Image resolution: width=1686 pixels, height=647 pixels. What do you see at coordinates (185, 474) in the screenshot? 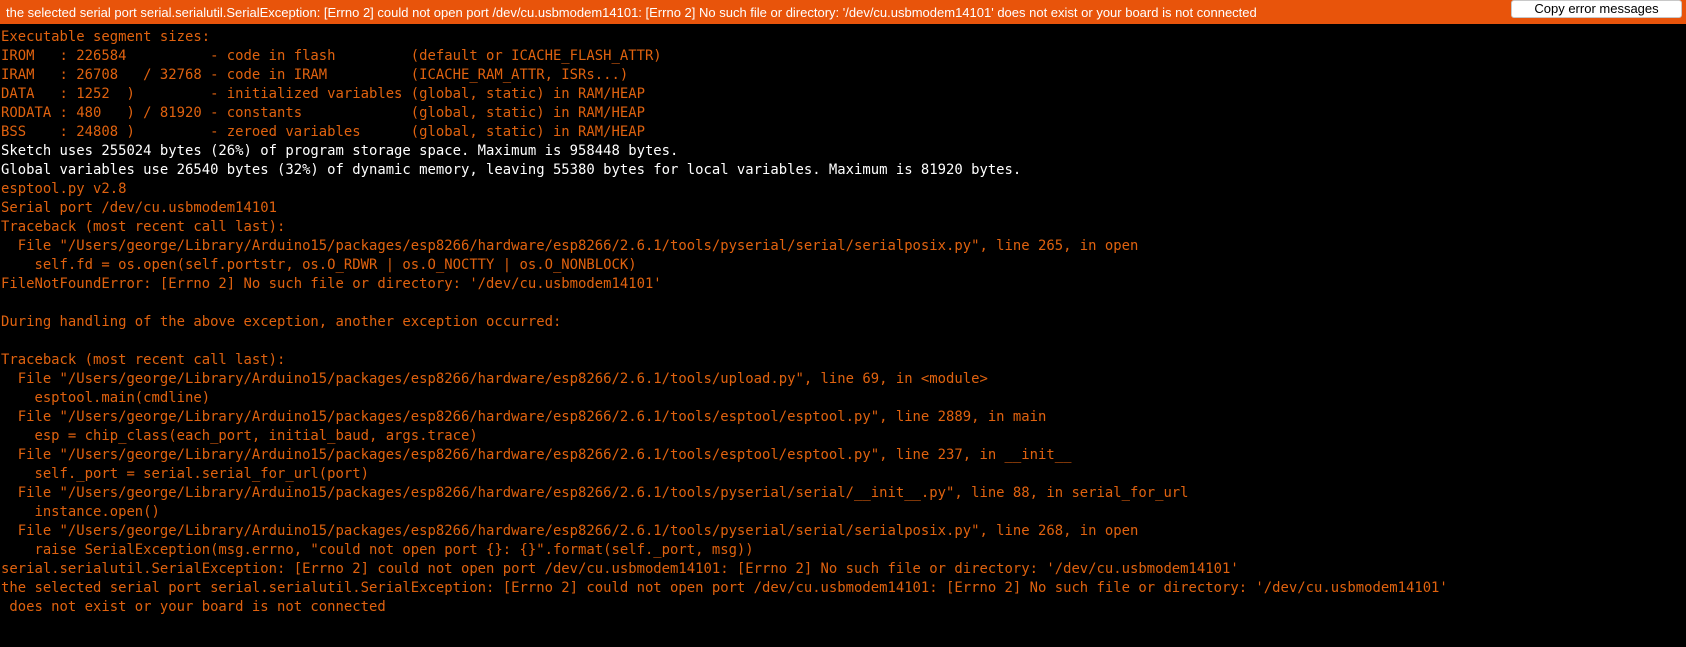
I see `console-line: self._port = serial.serial_for_url(port)` at bounding box center [185, 474].